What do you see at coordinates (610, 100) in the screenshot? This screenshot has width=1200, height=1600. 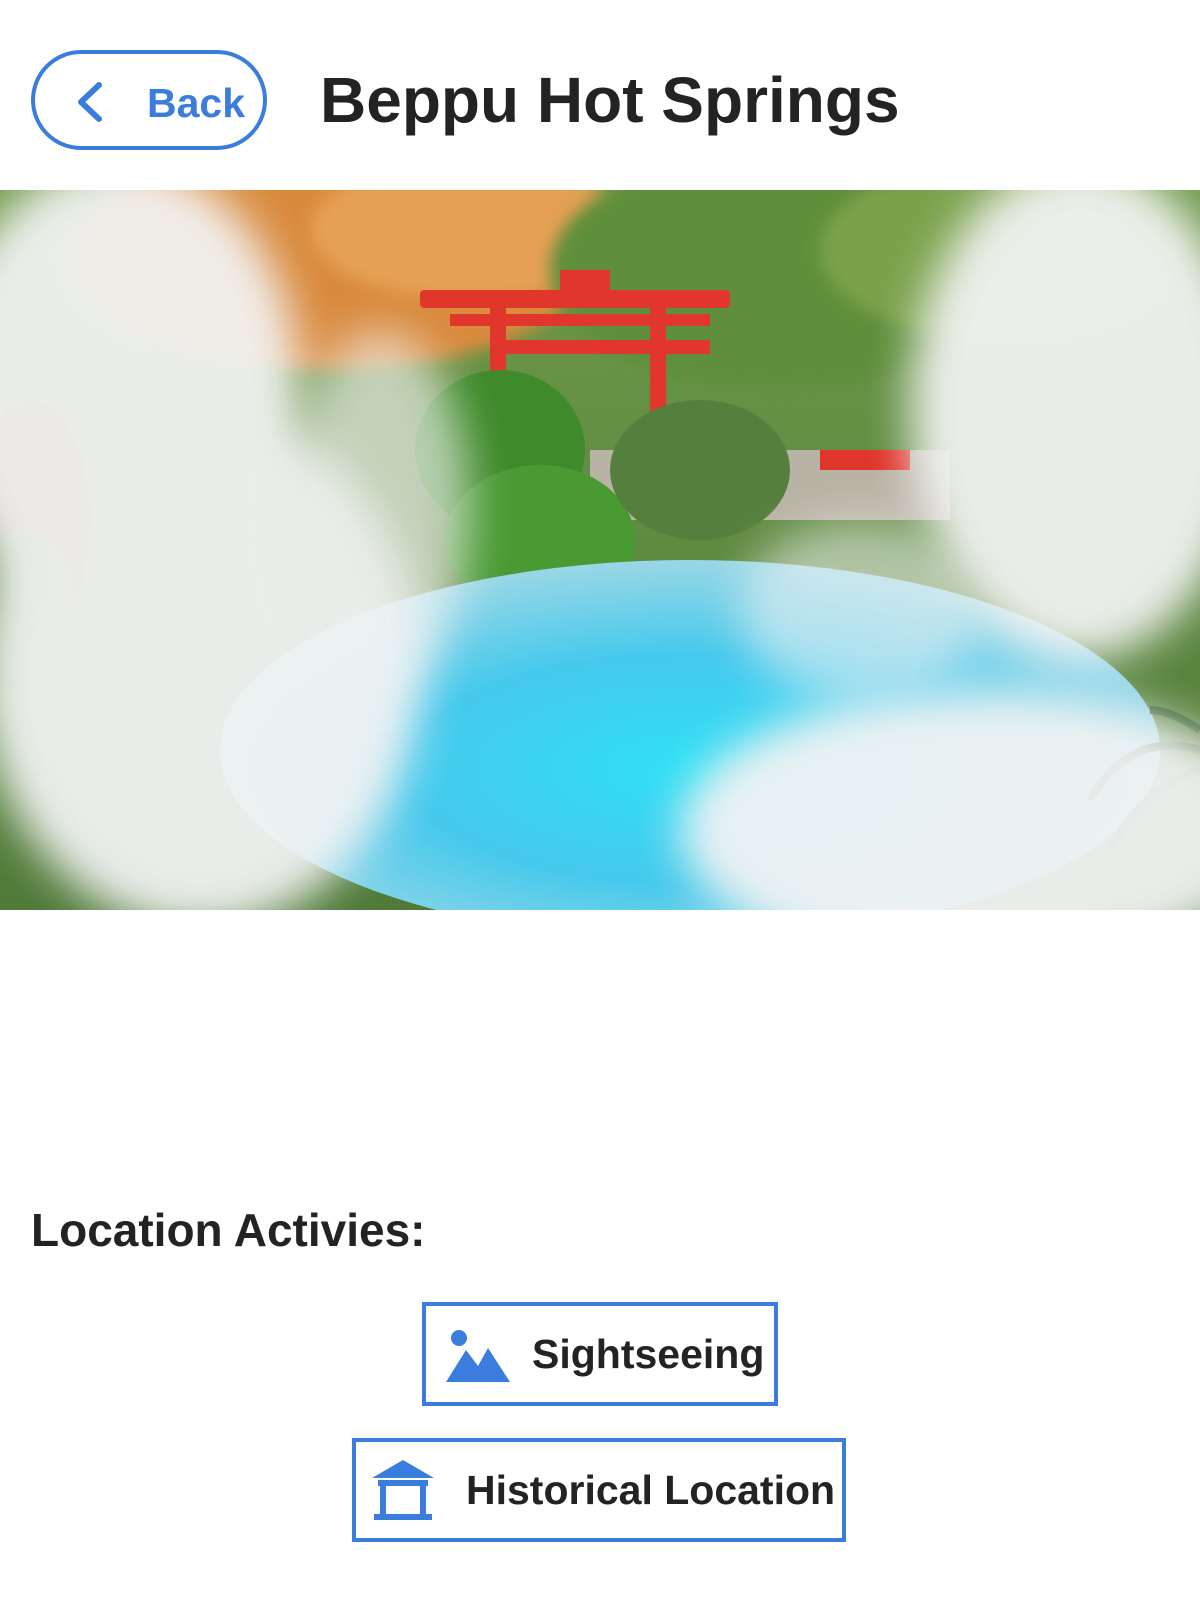 I see `page-title: Beppu Hot Springs` at bounding box center [610, 100].